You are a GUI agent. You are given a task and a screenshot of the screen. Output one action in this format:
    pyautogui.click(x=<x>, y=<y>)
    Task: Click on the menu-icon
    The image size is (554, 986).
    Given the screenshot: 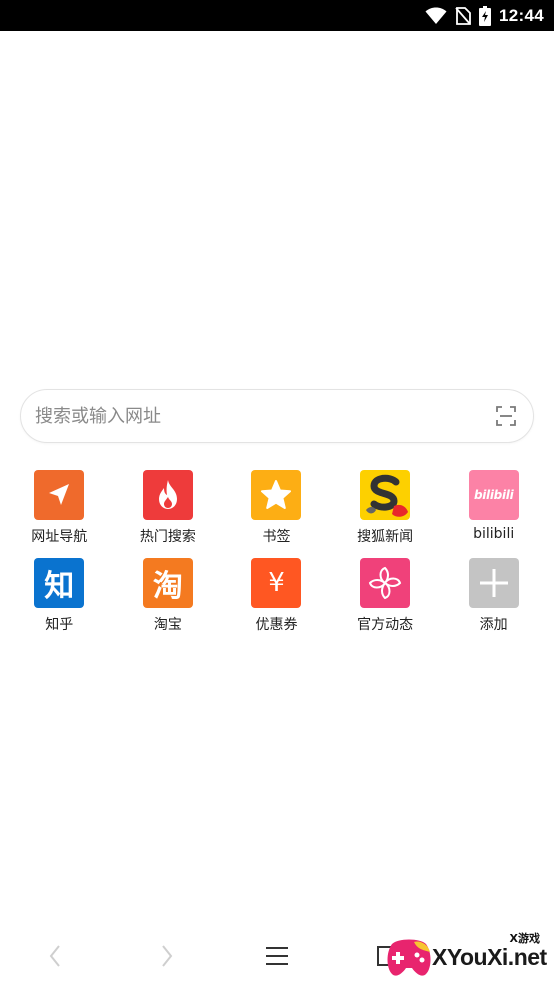 What is the action you would take?
    pyautogui.click(x=277, y=958)
    